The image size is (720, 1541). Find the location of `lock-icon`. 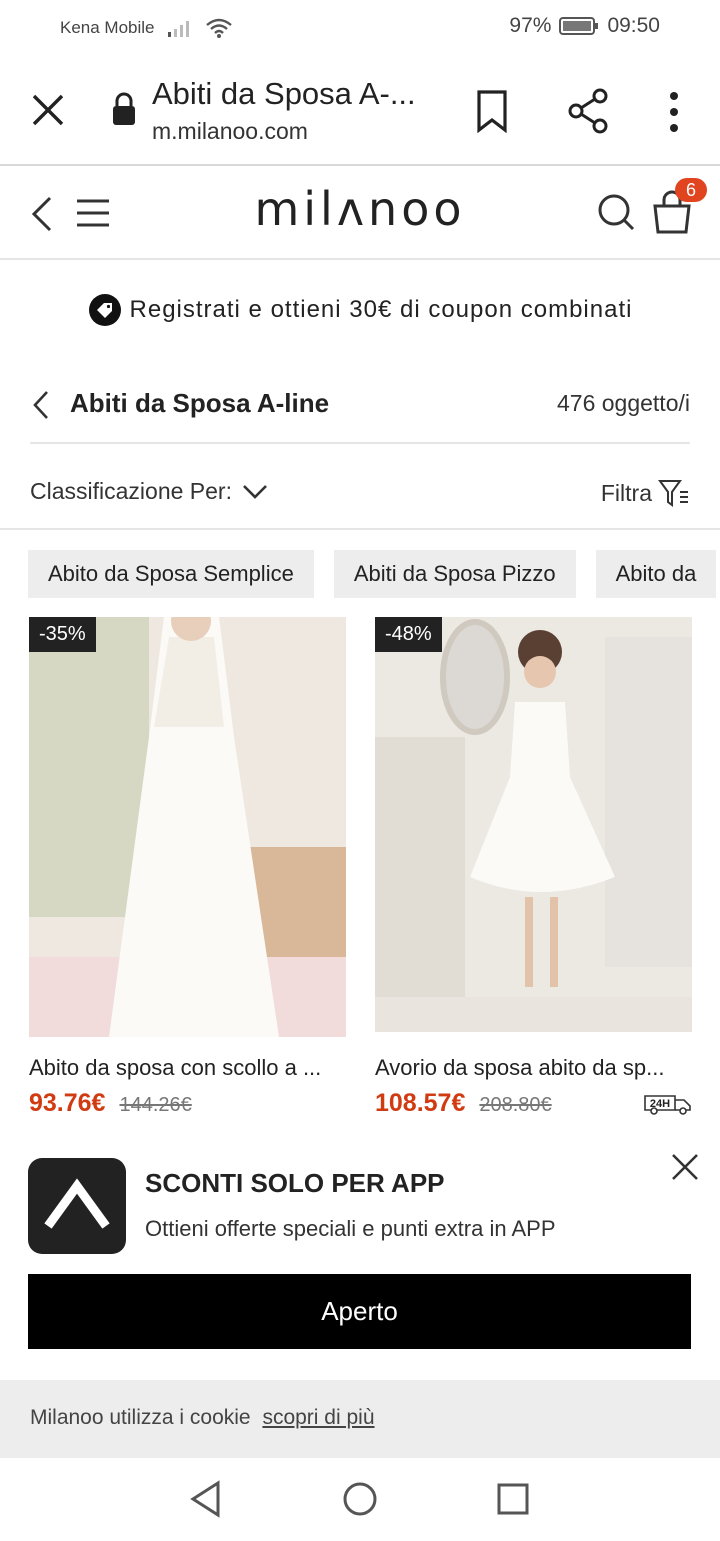

lock-icon is located at coordinates (124, 108).